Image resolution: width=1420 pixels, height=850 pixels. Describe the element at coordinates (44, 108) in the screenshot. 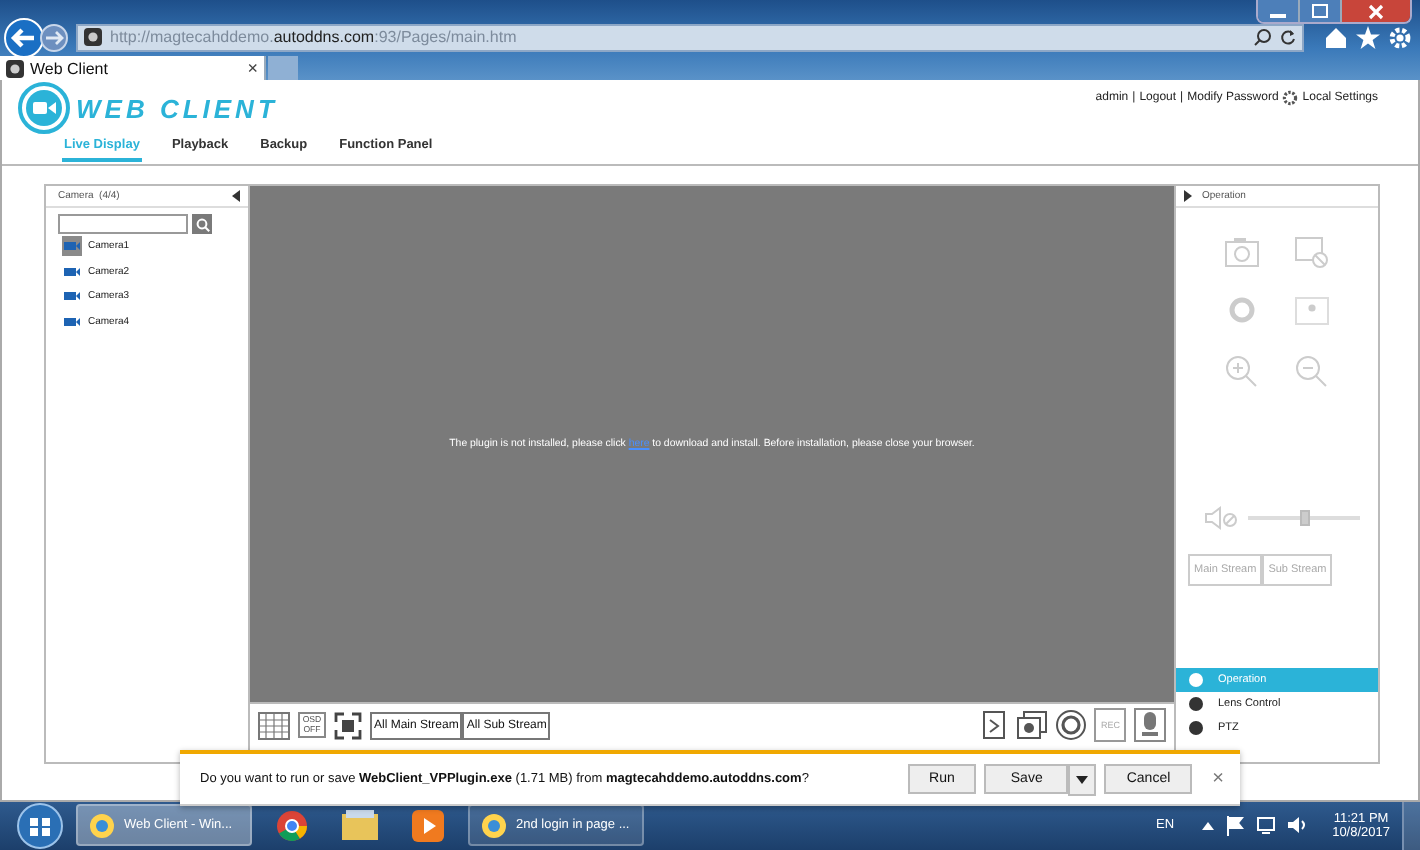

I see `camera-logo-icon` at that location.